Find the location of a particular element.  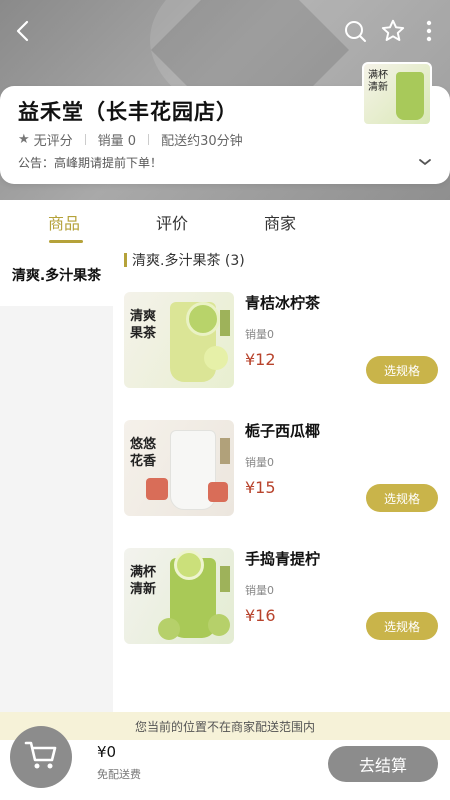

cart-bar: ¥0 免配送费 去结算 is located at coordinates (225, 763).